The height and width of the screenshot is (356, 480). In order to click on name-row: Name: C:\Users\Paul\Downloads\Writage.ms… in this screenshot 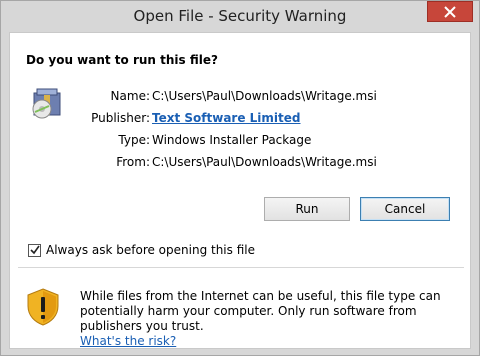, I will do `click(240, 99)`.